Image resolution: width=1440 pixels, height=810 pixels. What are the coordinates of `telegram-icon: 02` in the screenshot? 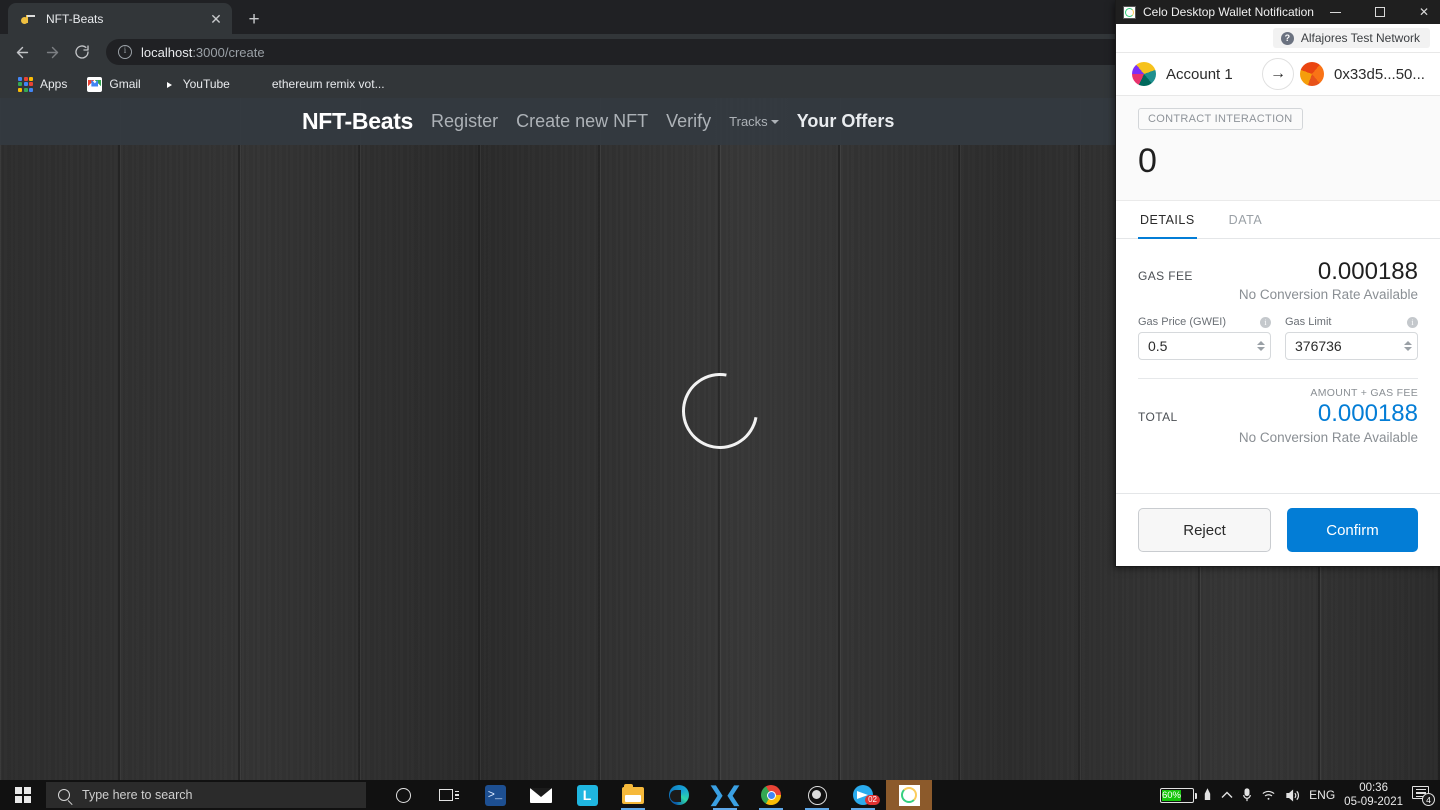 It's located at (863, 795).